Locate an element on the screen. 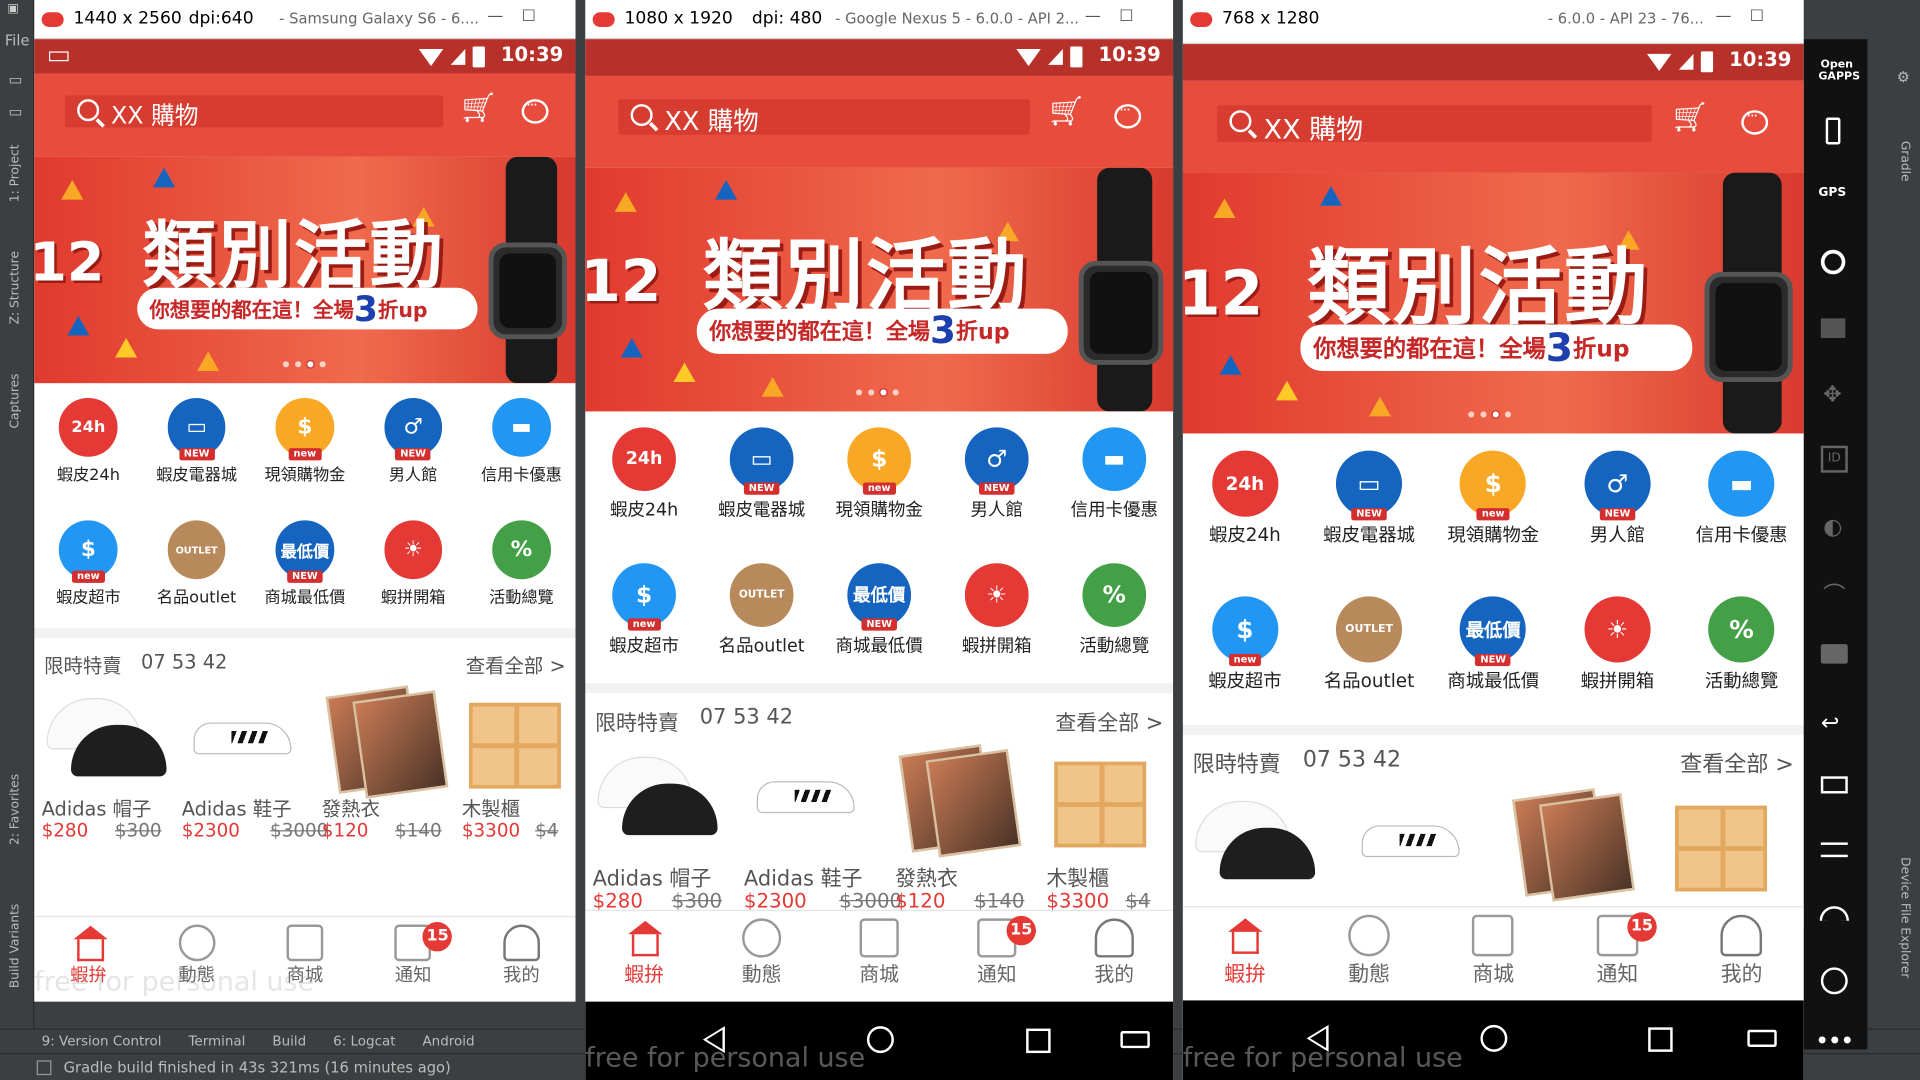 This screenshot has height=1080, width=1920. recent-apps-icon is located at coordinates (1660, 1039).